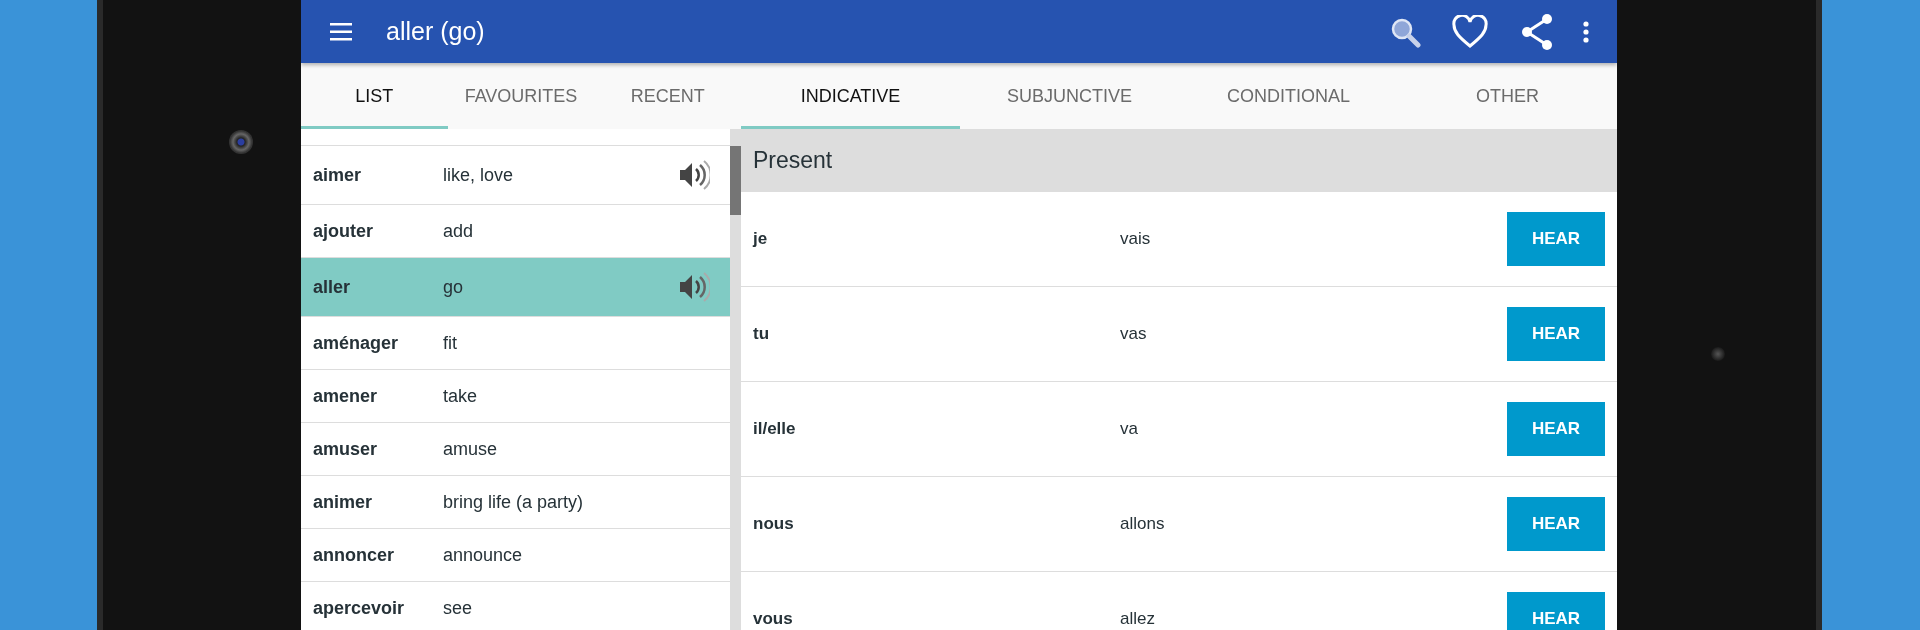  What do you see at coordinates (1507, 96) in the screenshot?
I see `tab: OTHER` at bounding box center [1507, 96].